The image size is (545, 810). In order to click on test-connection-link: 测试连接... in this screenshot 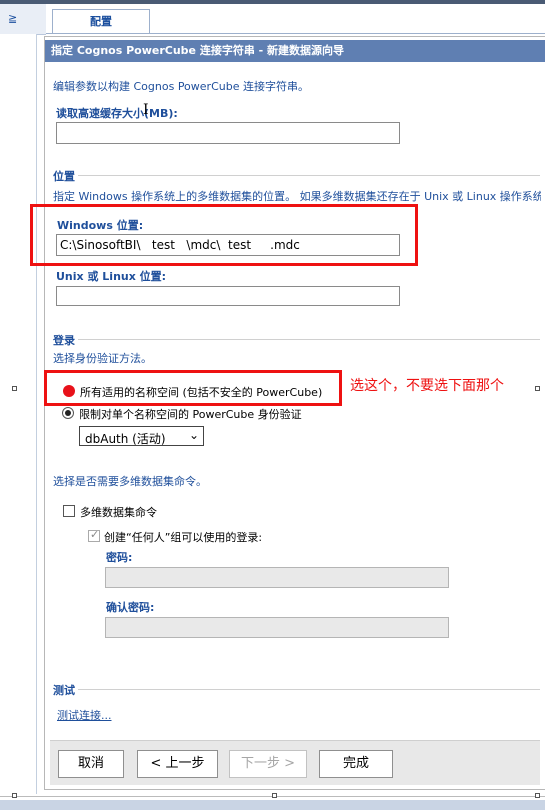, I will do `click(84, 715)`.